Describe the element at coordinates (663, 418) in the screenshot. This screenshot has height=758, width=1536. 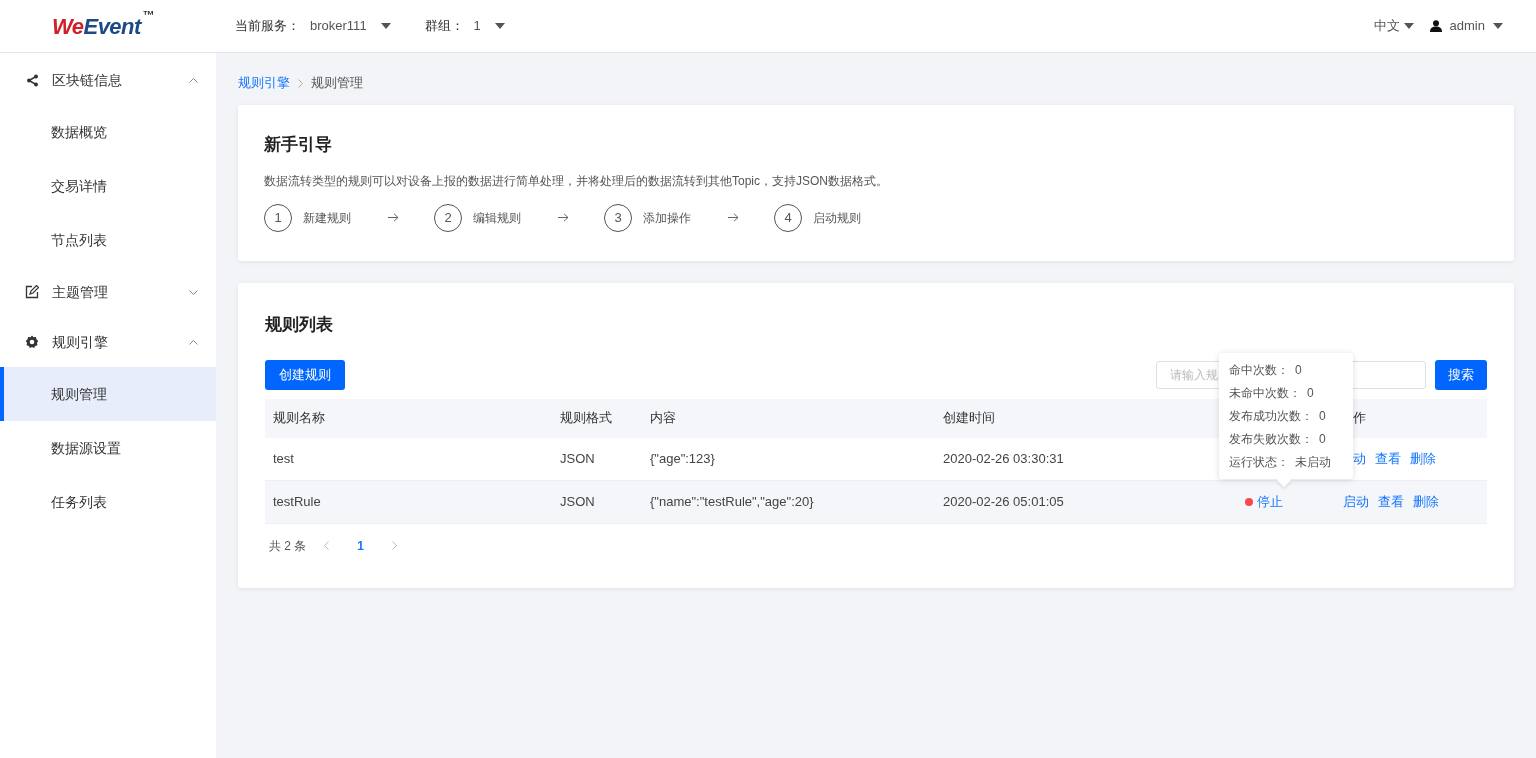
I see `column-header: 内容` at that location.